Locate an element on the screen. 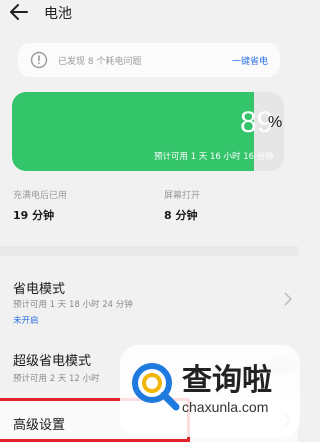  search-logo-icon is located at coordinates (156, 387).